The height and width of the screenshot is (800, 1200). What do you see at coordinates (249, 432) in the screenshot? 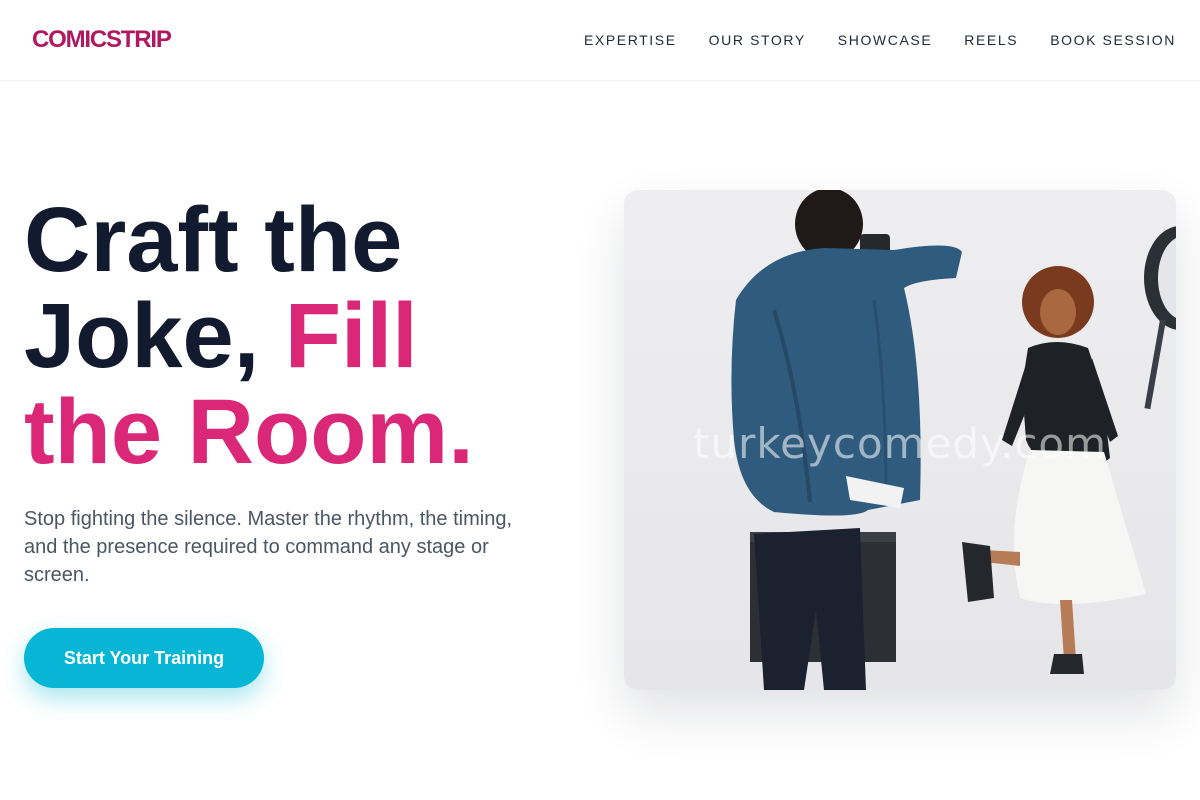
I see `headline-line-3: the Room.` at bounding box center [249, 432].